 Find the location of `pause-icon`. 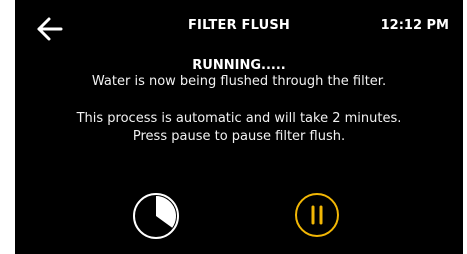

pause-icon is located at coordinates (317, 215).